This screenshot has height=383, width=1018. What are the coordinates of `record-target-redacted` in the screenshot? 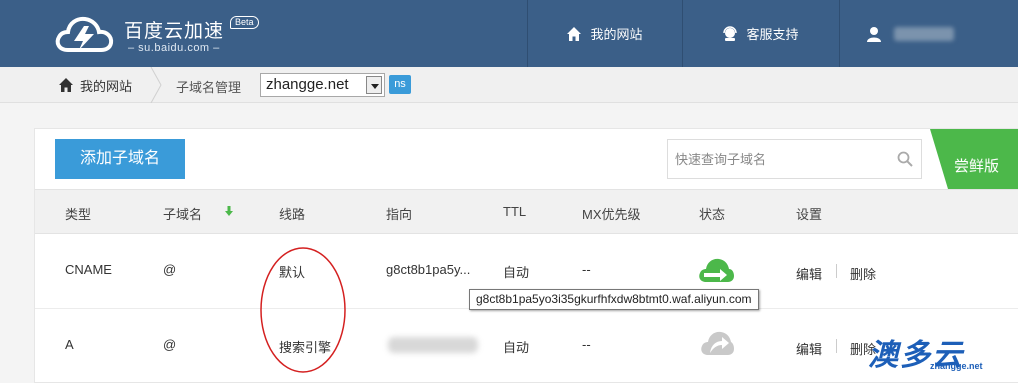 It's located at (433, 345).